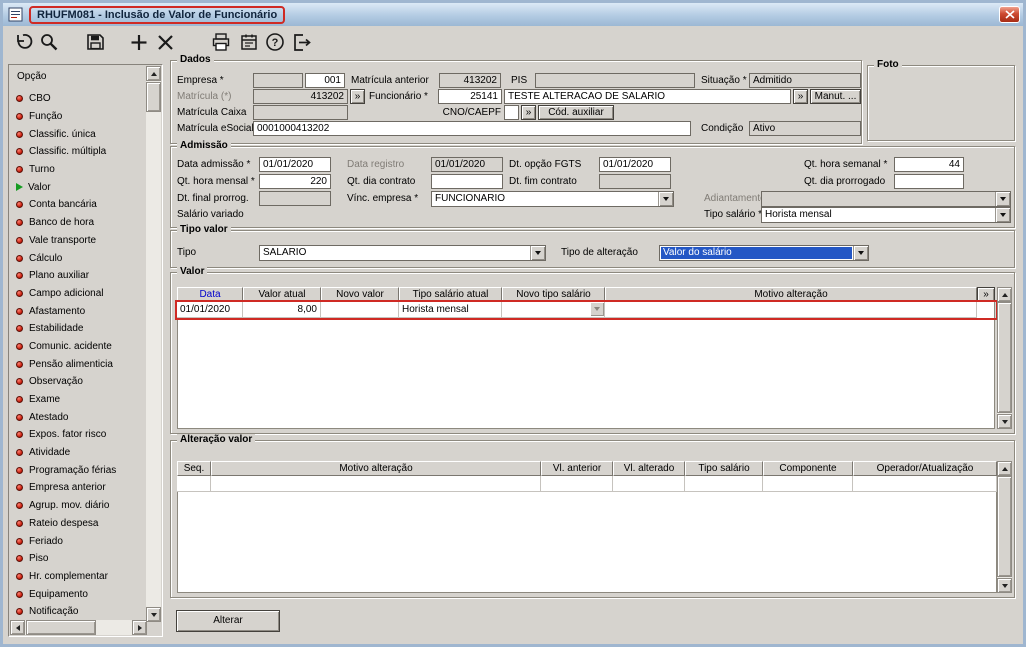 The width and height of the screenshot is (1026, 647). What do you see at coordinates (78, 400) in the screenshot?
I see `sidebar-item-exame: Exame` at bounding box center [78, 400].